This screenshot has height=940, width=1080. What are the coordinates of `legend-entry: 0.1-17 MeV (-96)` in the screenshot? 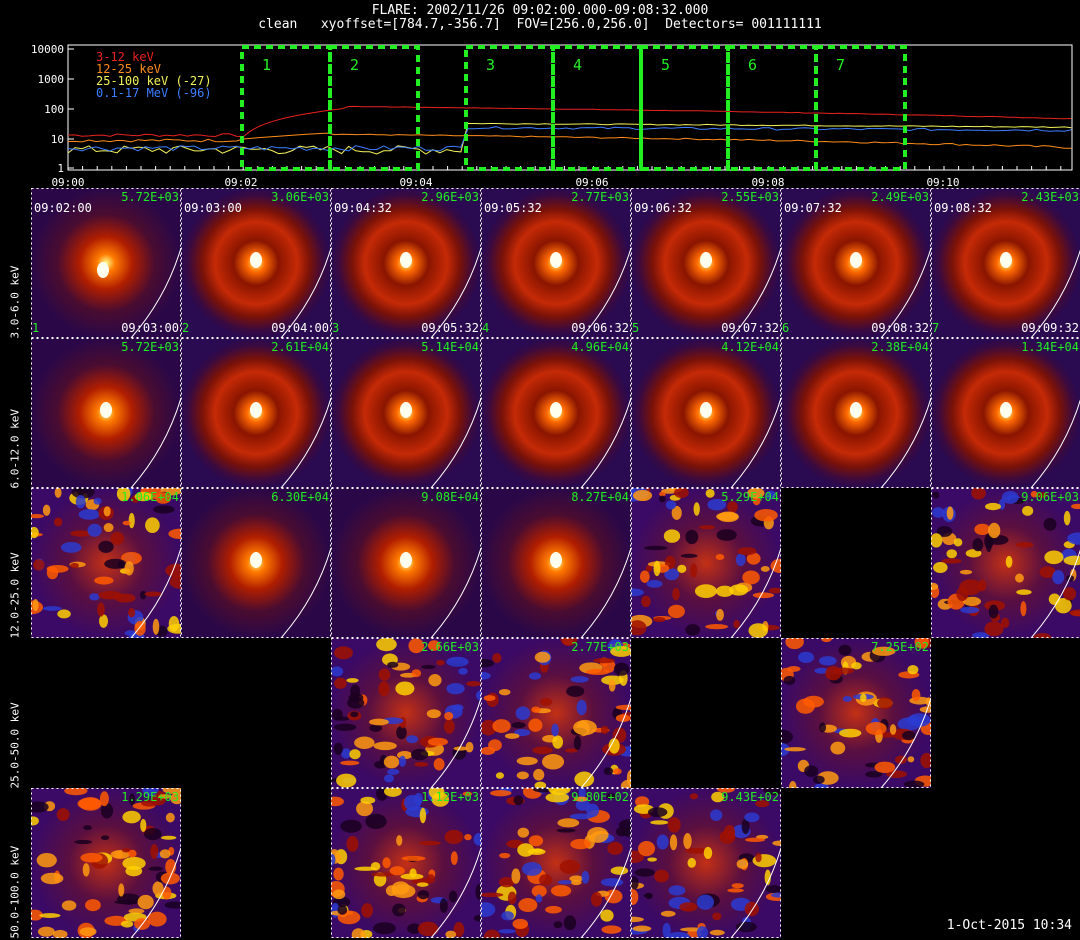 It's located at (154, 93).